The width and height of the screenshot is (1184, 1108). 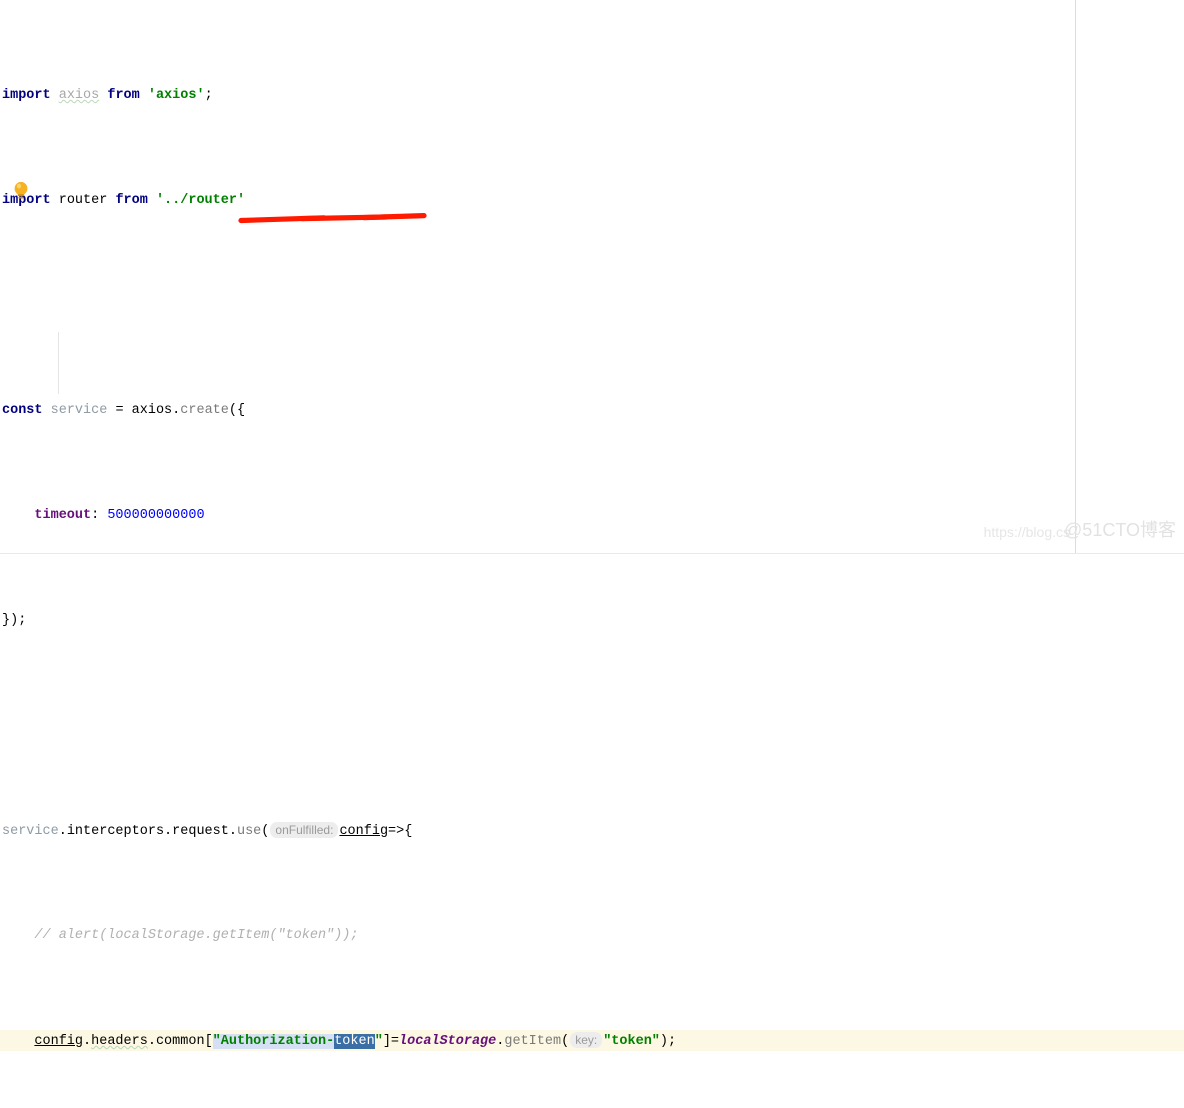 What do you see at coordinates (592, 515) in the screenshot?
I see `code-line-5: timeout: 500000000000` at bounding box center [592, 515].